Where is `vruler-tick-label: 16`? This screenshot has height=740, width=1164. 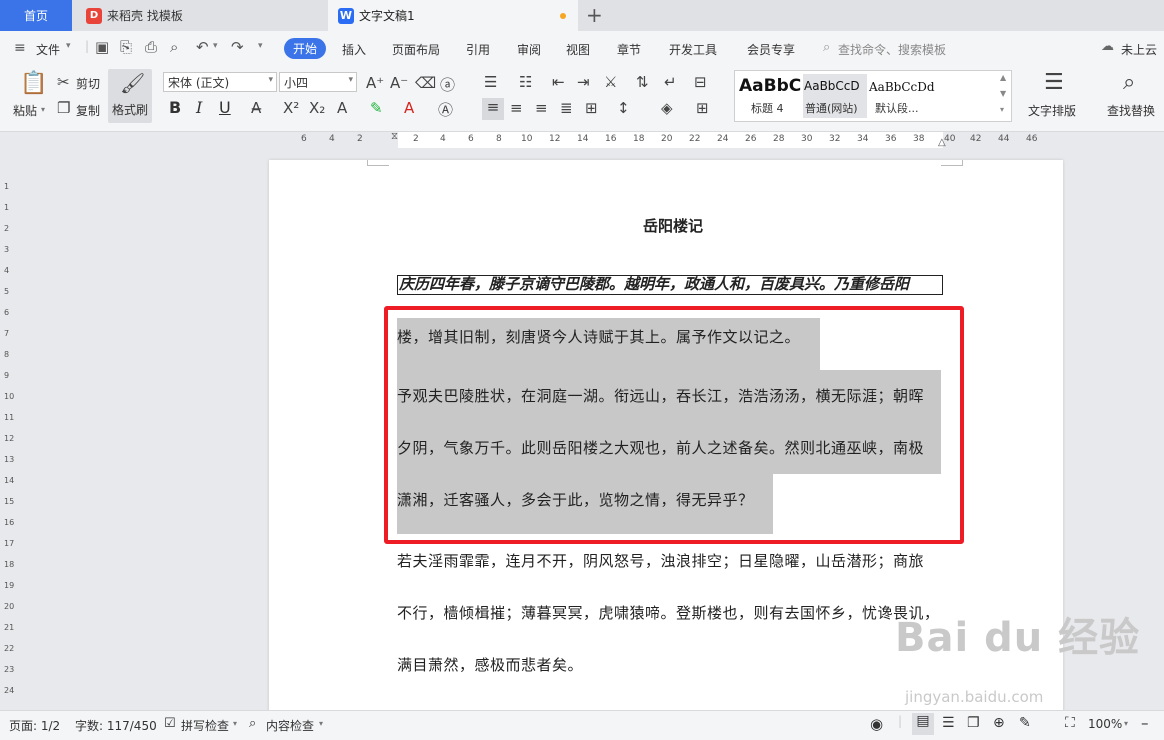 vruler-tick-label: 16 is located at coordinates (9, 522).